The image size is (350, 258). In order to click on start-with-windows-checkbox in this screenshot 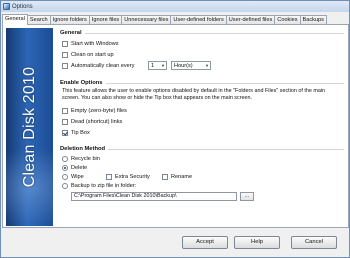, I will do `click(65, 43)`.